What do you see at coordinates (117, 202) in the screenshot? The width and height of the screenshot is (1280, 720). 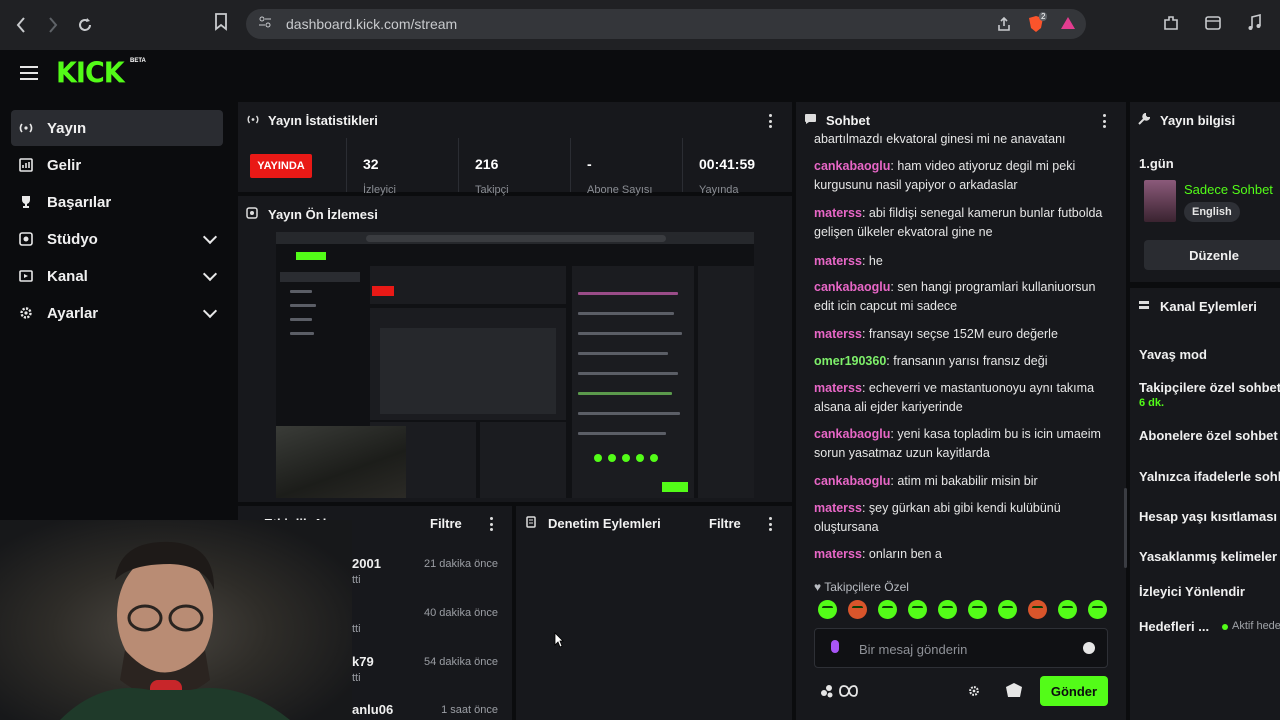 I see `sidebar-item-basarilar: Başarılar` at bounding box center [117, 202].